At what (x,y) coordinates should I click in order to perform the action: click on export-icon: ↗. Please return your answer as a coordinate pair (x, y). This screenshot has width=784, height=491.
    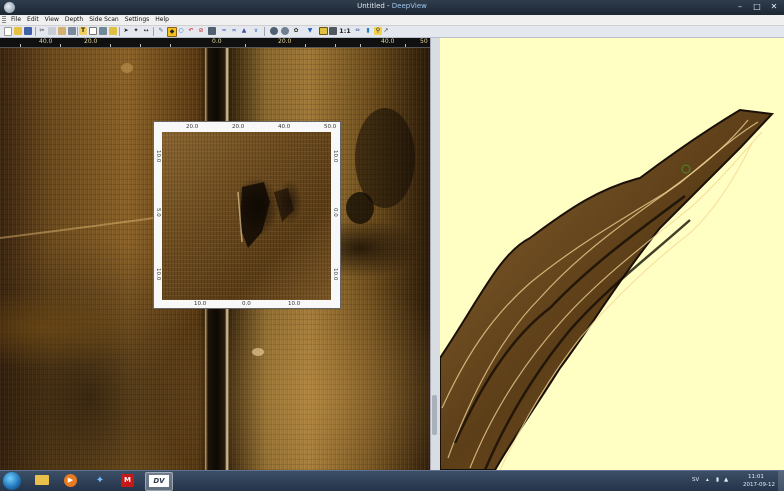
    Looking at the image, I should click on (386, 31).